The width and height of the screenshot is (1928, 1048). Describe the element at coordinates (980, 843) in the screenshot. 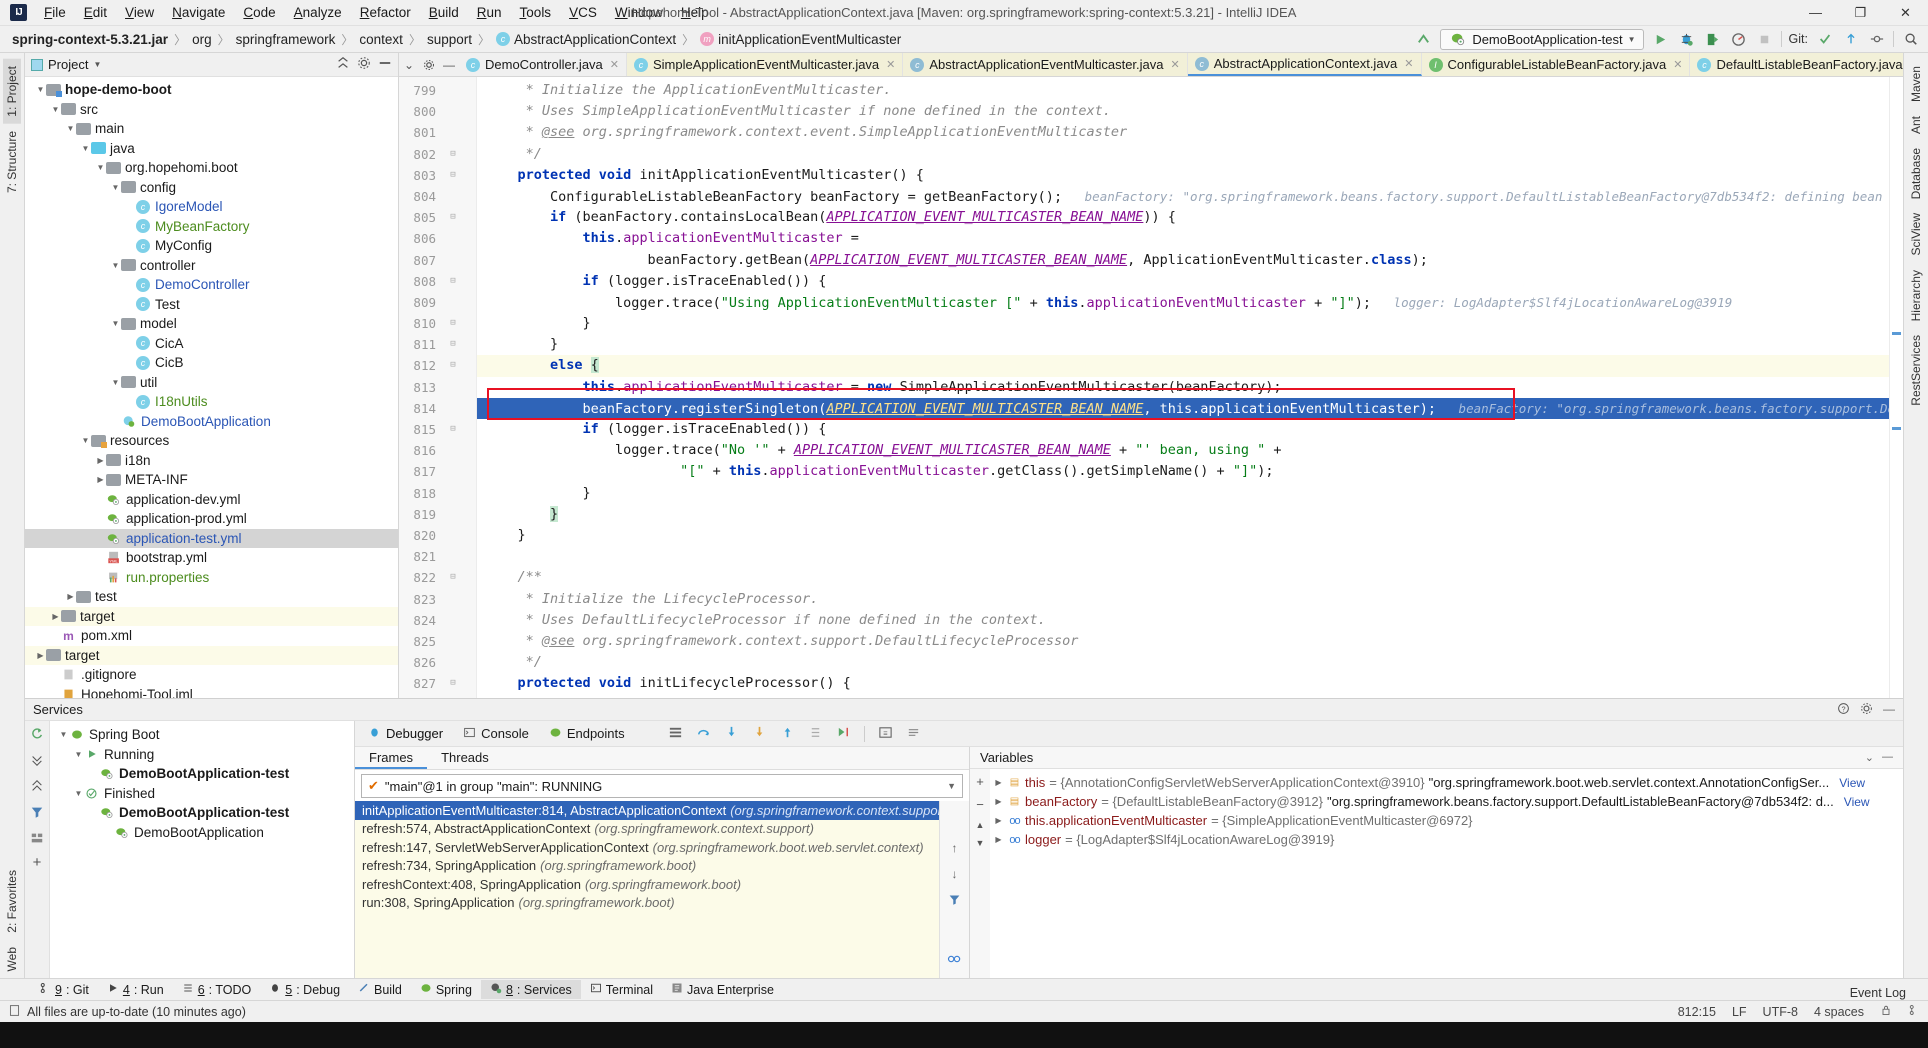

I see `arrow-down-icon: ▼` at that location.